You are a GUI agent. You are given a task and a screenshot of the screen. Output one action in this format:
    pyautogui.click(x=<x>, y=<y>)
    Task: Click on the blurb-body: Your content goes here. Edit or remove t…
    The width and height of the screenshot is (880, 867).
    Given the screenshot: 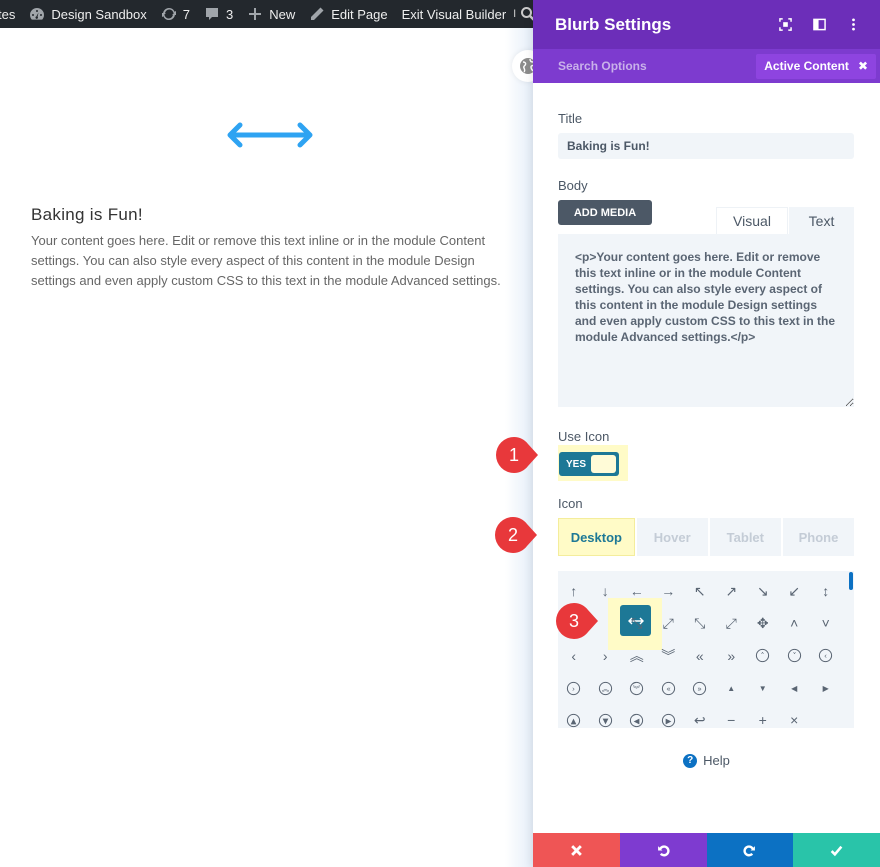 What is the action you would take?
    pyautogui.click(x=266, y=261)
    